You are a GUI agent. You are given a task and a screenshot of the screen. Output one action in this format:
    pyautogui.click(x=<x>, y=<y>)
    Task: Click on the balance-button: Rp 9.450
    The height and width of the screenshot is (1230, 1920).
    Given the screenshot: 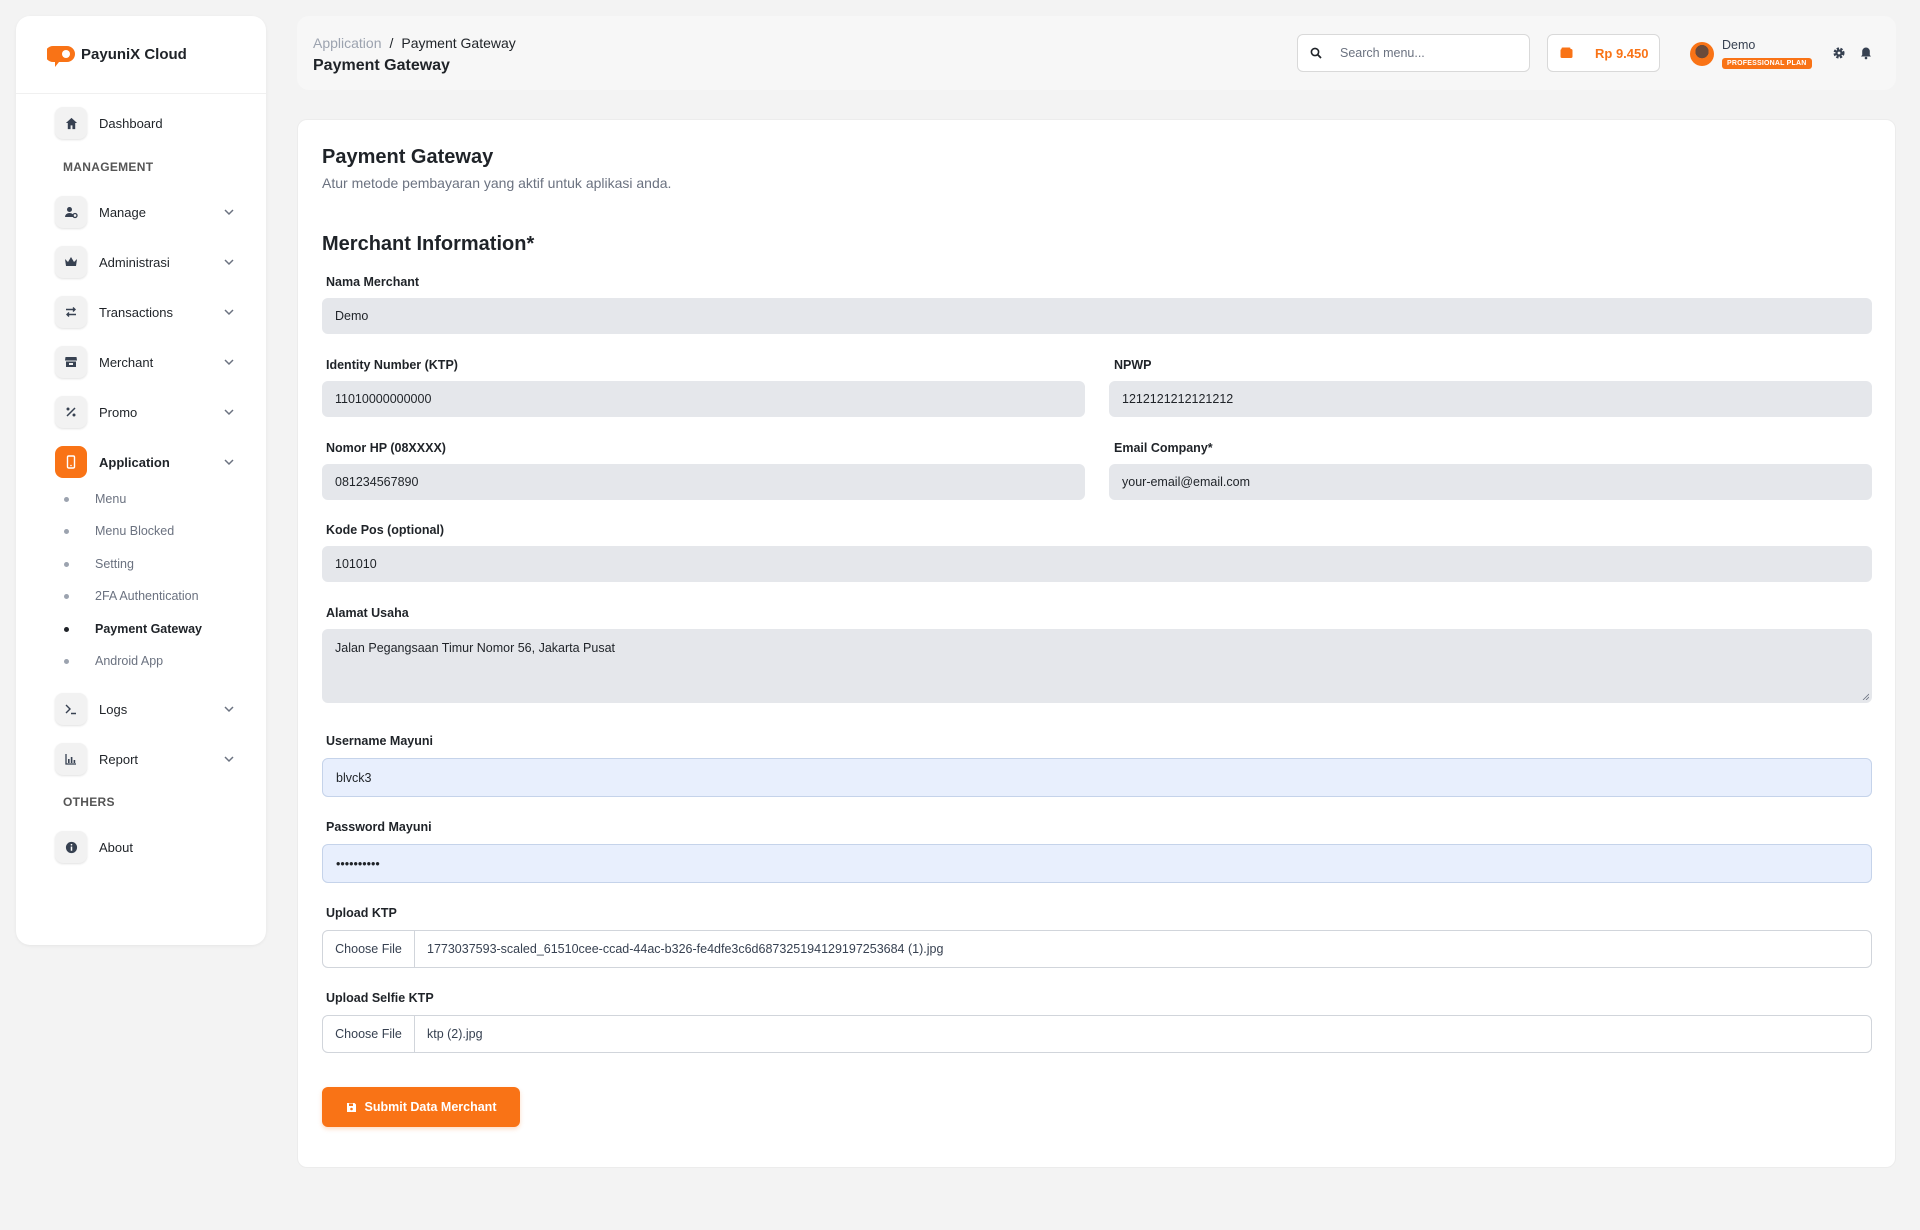 What is the action you would take?
    pyautogui.click(x=1603, y=53)
    